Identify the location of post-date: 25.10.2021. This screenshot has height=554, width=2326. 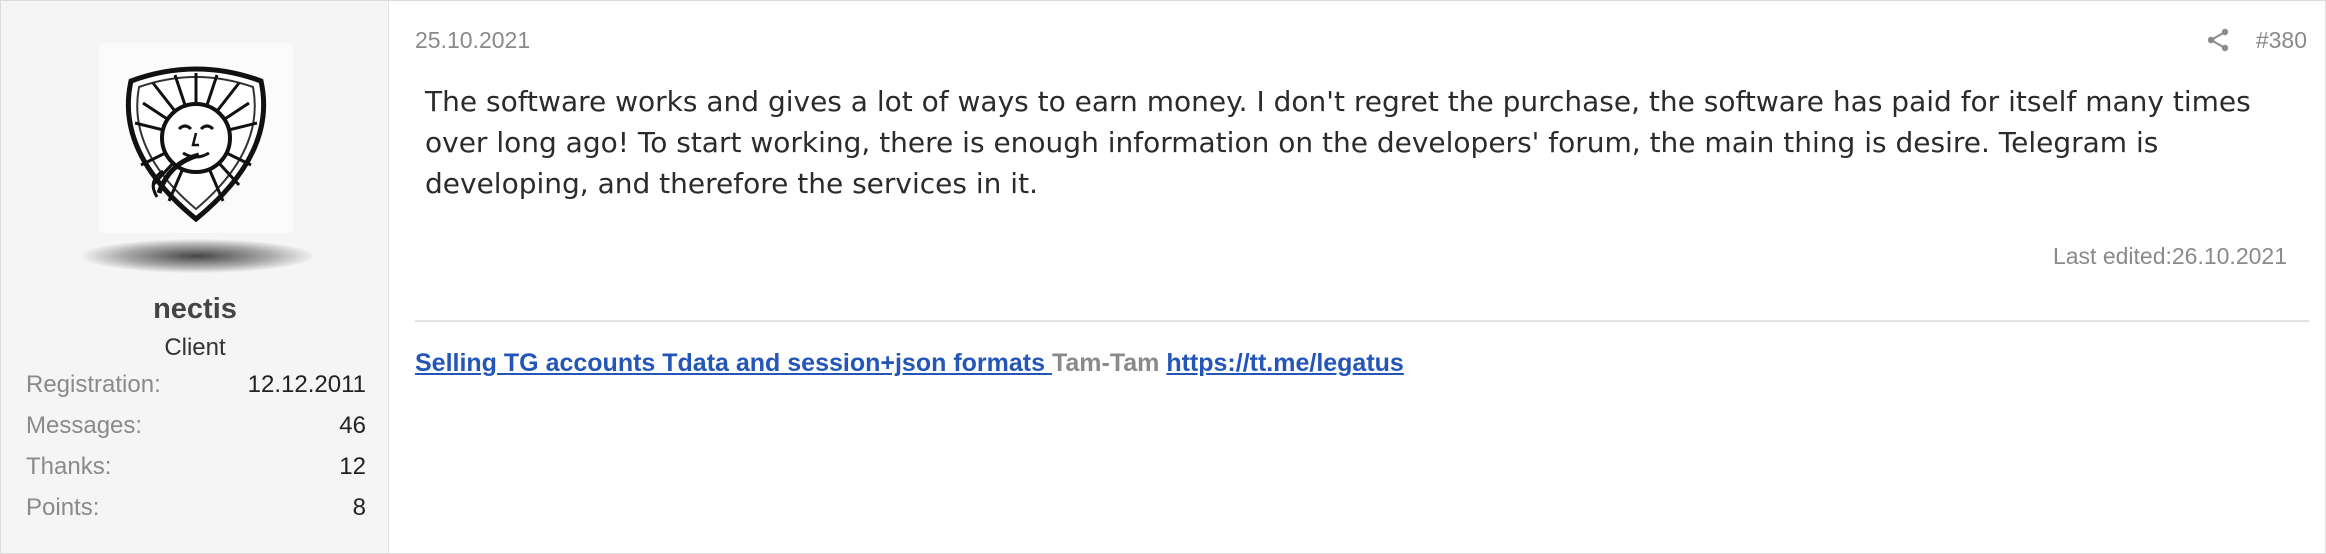
(472, 40).